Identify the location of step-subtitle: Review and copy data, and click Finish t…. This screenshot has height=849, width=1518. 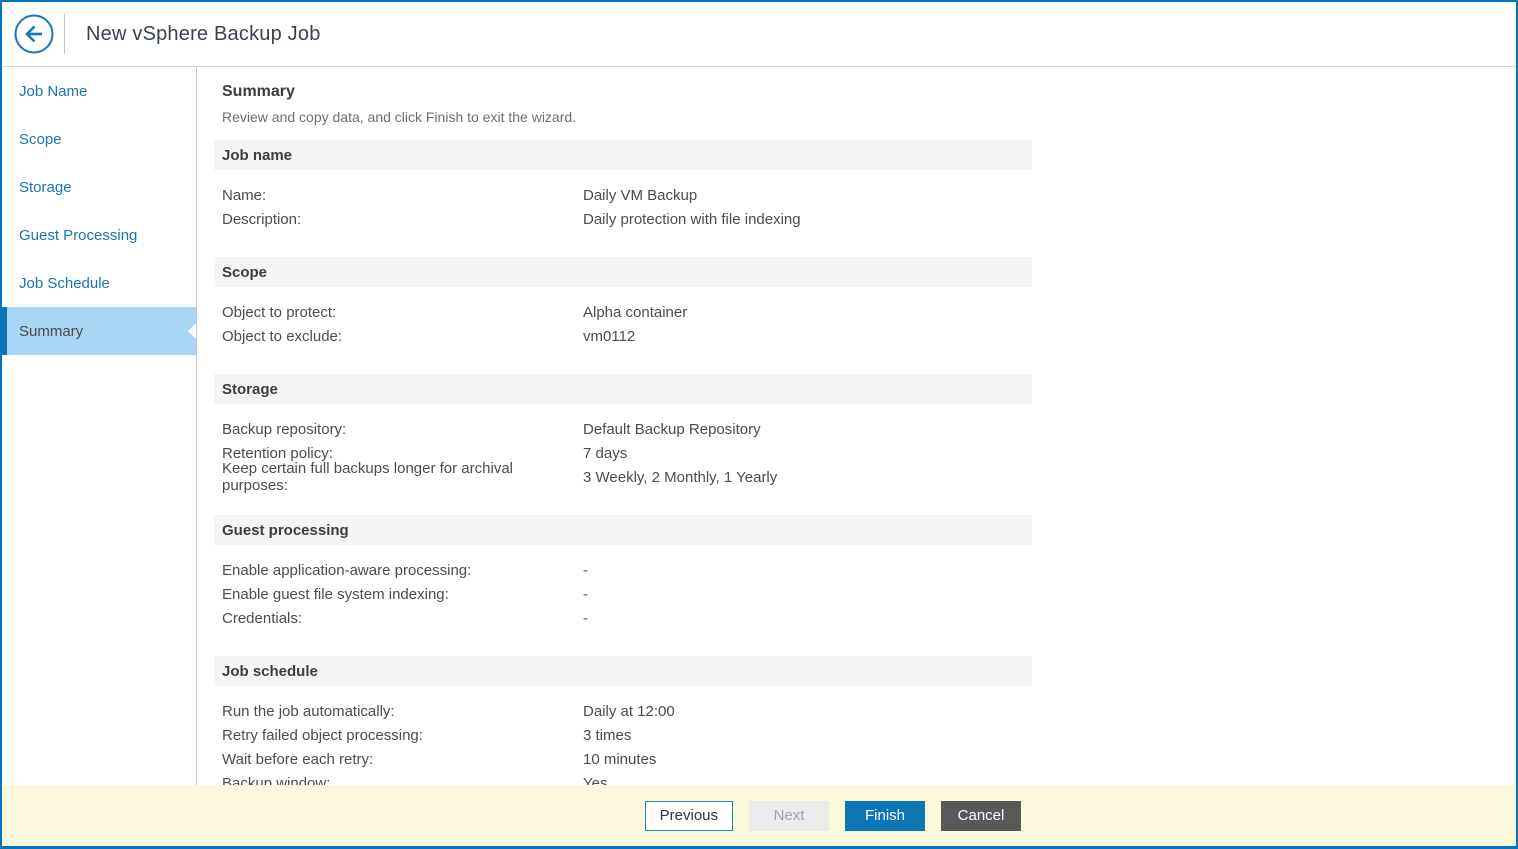
(399, 117).